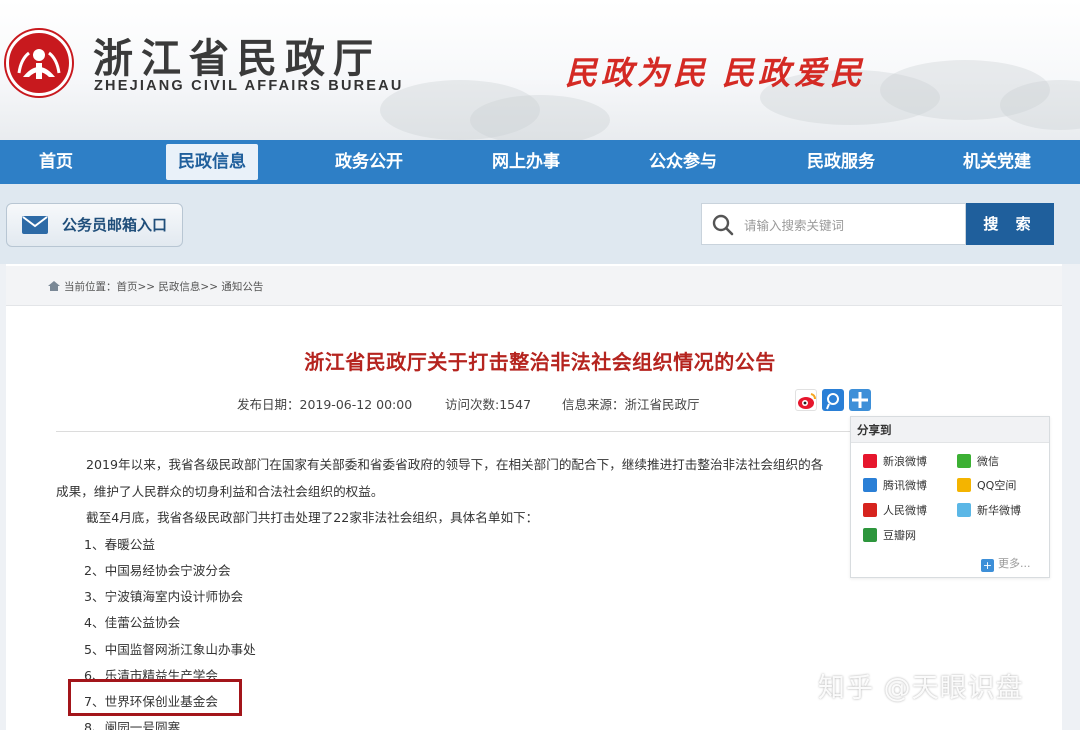  Describe the element at coordinates (921, 688) in the screenshot. I see `watermark: 知乎 @天眼识盘` at that location.